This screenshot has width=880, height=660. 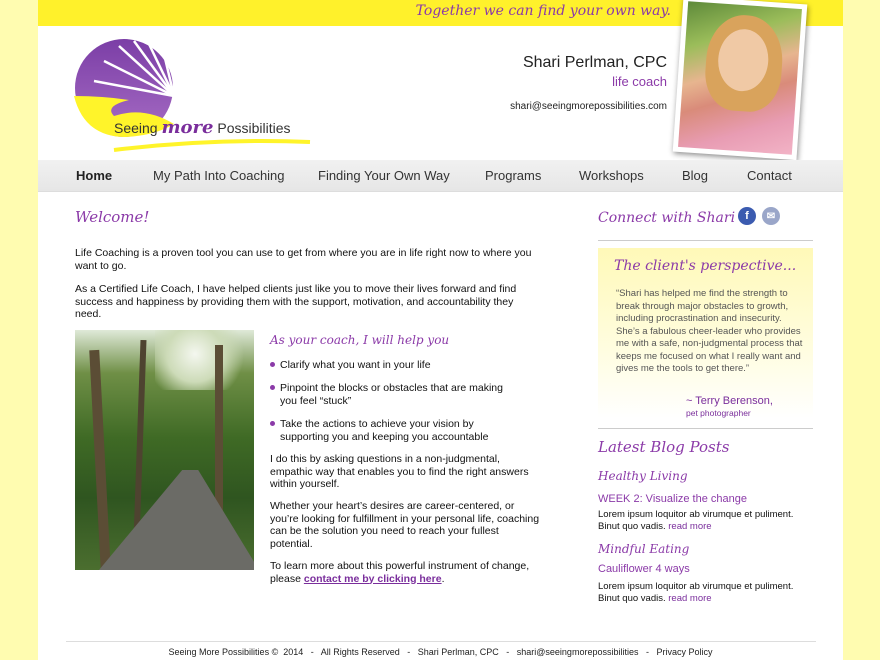 What do you see at coordinates (384, 175) in the screenshot?
I see `nav-finding-your-own-way: Finding Your Own Way` at bounding box center [384, 175].